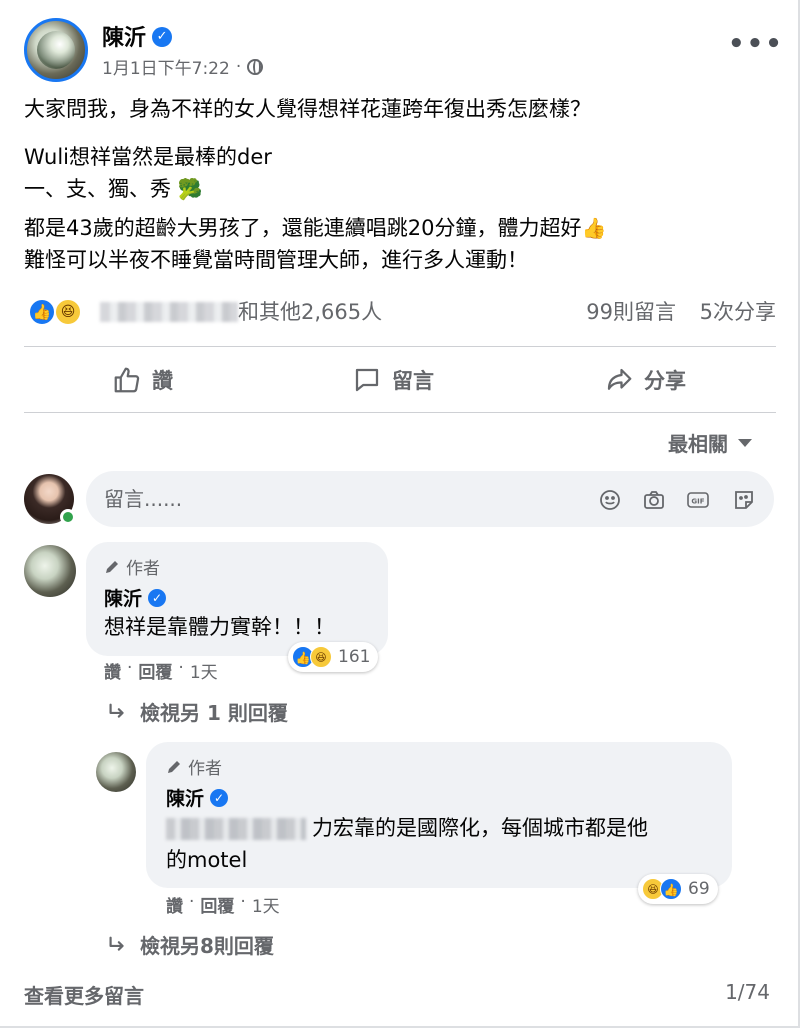 The width and height of the screenshot is (800, 1028). What do you see at coordinates (207, 946) in the screenshot?
I see `view-replies-label: 檢視另8則回覆` at bounding box center [207, 946].